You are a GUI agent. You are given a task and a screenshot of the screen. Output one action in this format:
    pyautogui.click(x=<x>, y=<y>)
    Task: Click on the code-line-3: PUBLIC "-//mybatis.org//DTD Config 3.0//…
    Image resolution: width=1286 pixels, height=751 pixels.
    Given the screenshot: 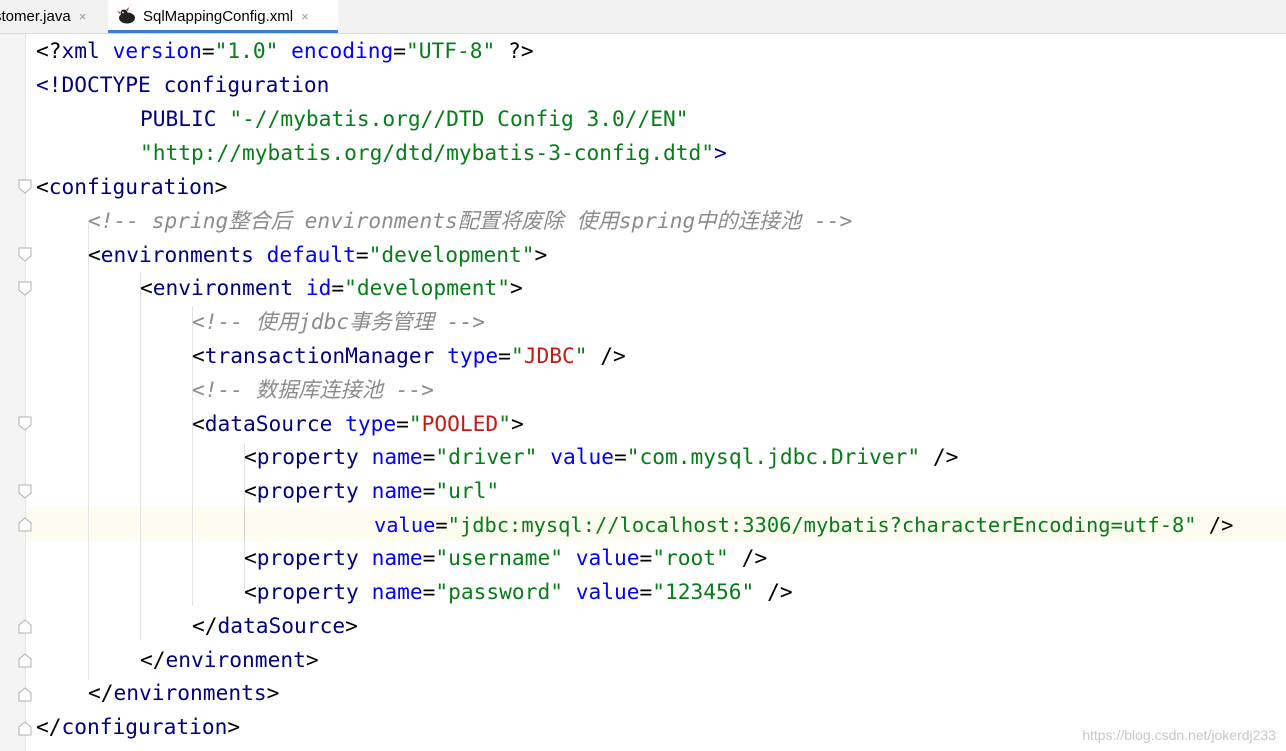 What is the action you would take?
    pyautogui.click(x=414, y=119)
    